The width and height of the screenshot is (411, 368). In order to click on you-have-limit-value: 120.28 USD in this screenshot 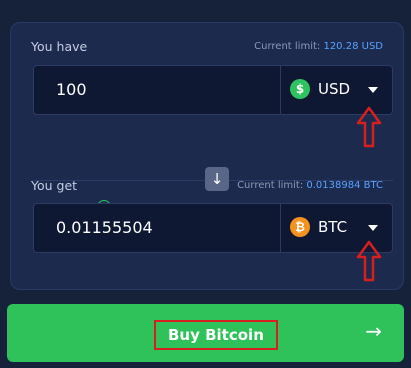, I will do `click(353, 46)`.